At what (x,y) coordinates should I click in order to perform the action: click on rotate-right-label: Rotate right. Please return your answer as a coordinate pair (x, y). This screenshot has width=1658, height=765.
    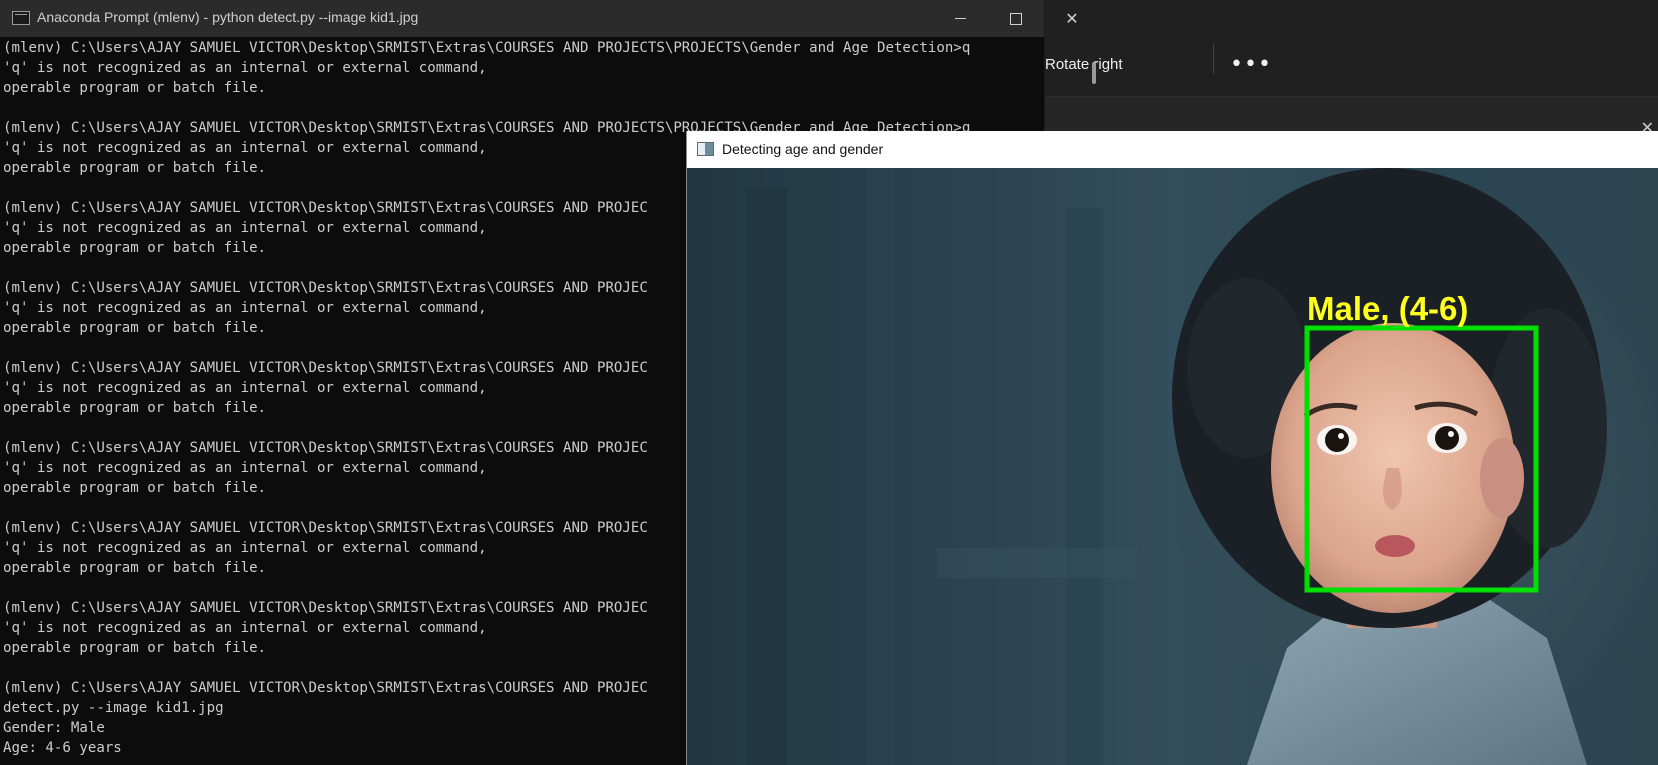
    Looking at the image, I should click on (1084, 64).